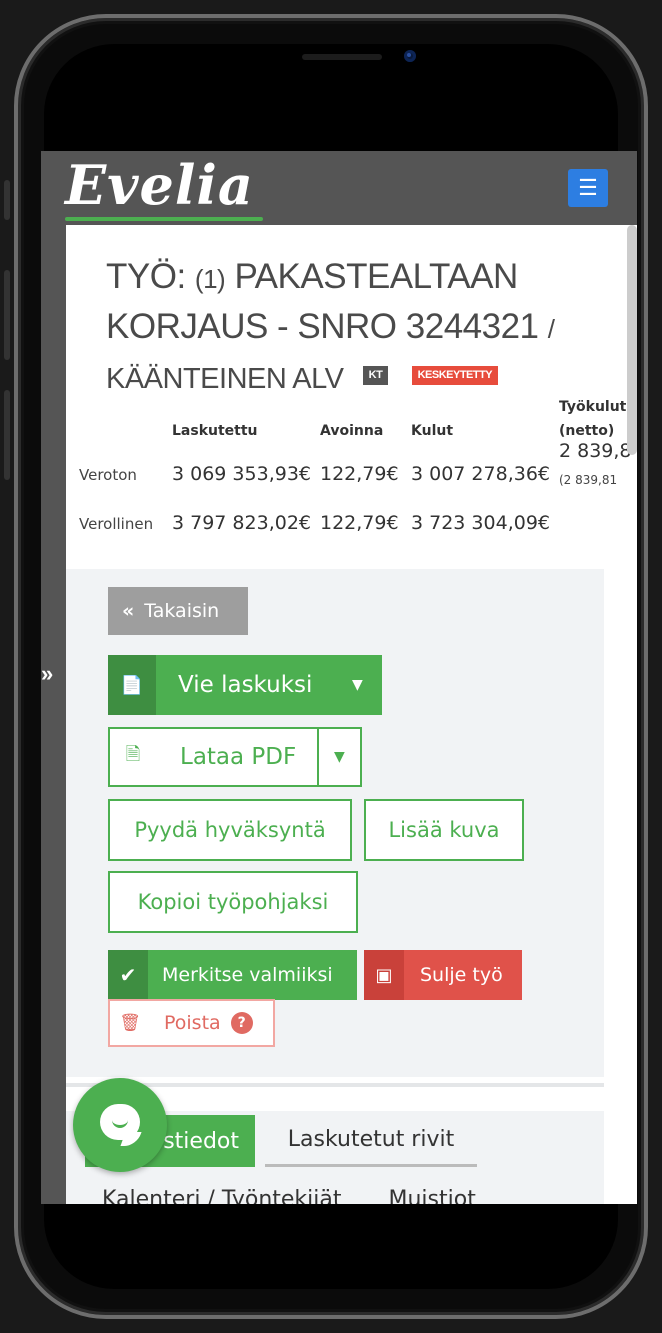  I want to click on chat-button, so click(120, 1125).